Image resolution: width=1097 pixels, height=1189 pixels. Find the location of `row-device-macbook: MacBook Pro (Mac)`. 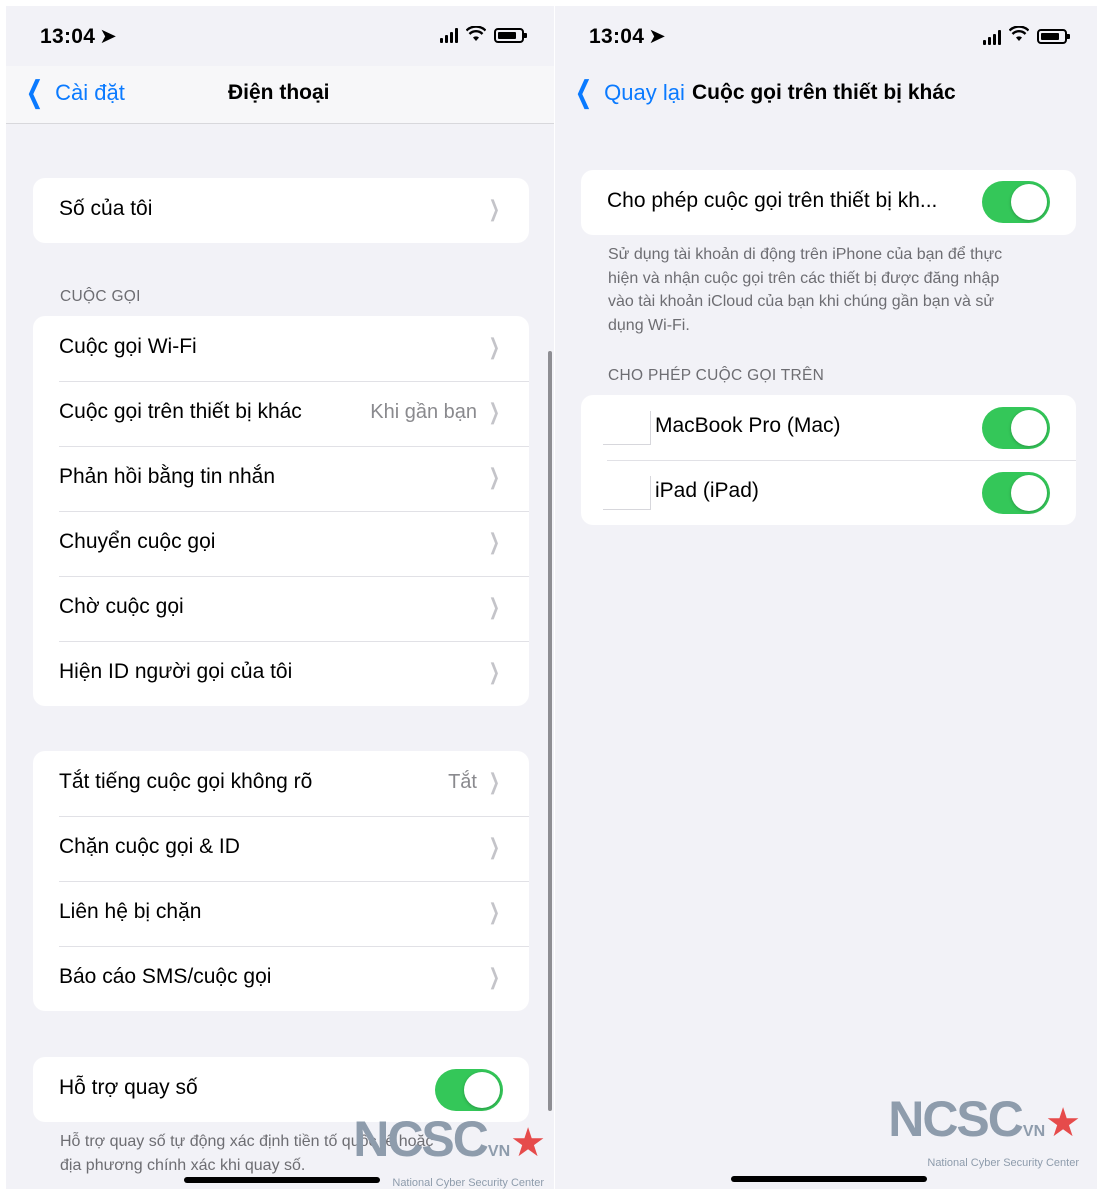

row-device-macbook: MacBook Pro (Mac) is located at coordinates (828, 427).